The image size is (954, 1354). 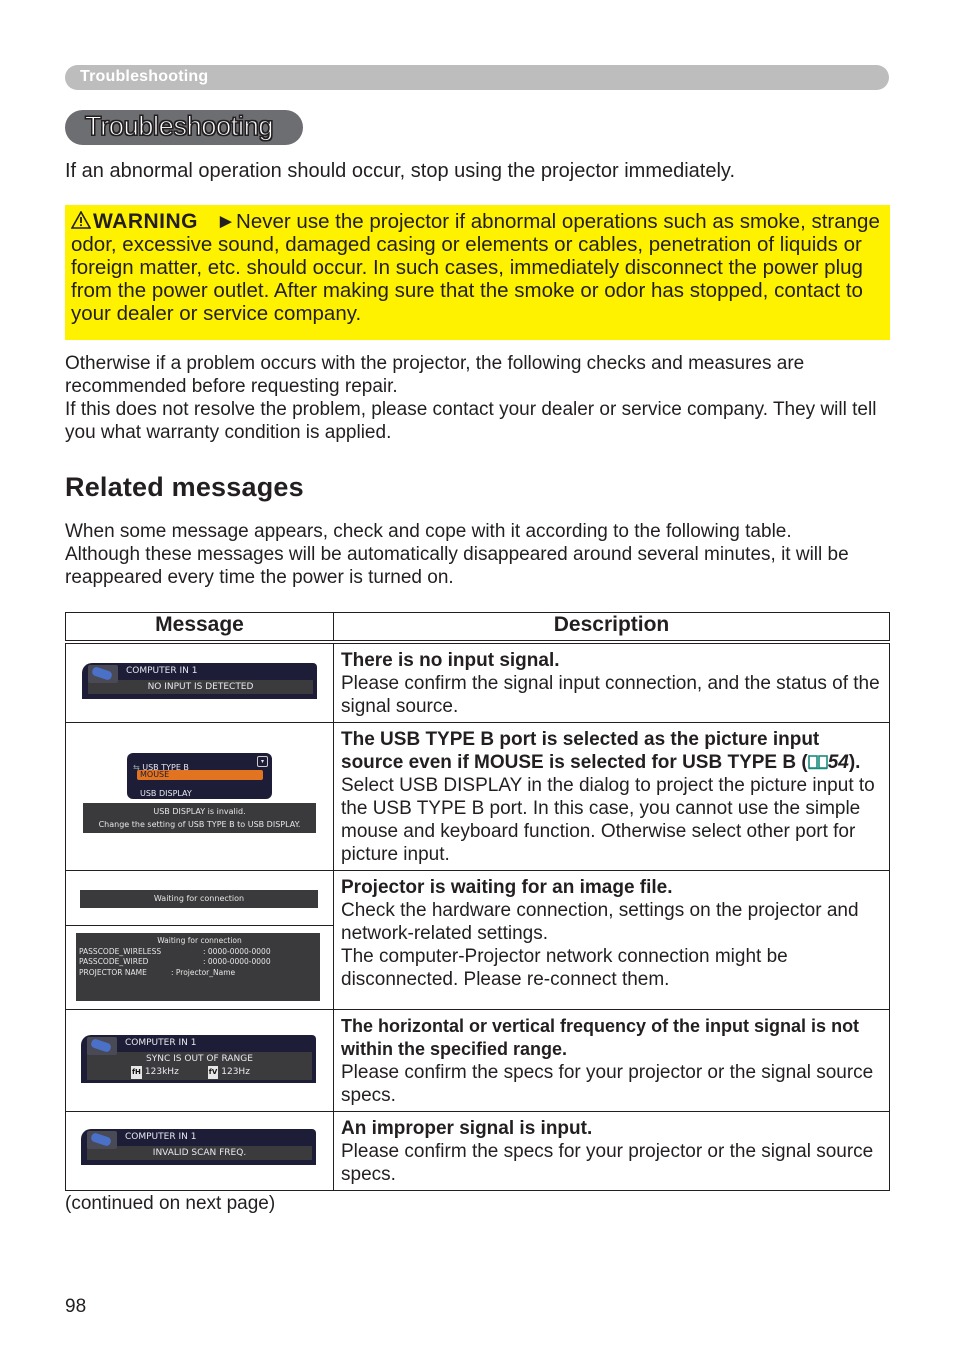 I want to click on osd-detail-line: PASSCODE_WIRELESS : 0000-0000-0000, so click(x=199, y=952).